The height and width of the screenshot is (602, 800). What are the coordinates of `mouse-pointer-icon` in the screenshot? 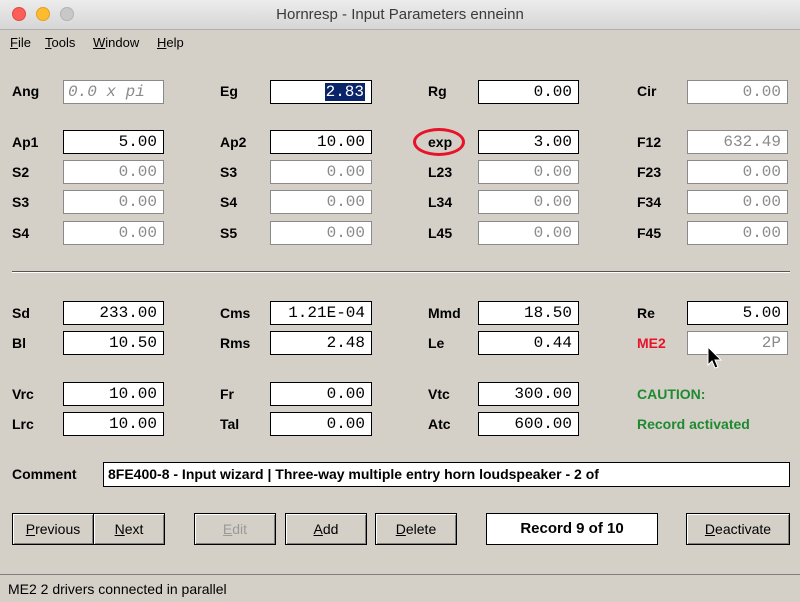 It's located at (715, 357).